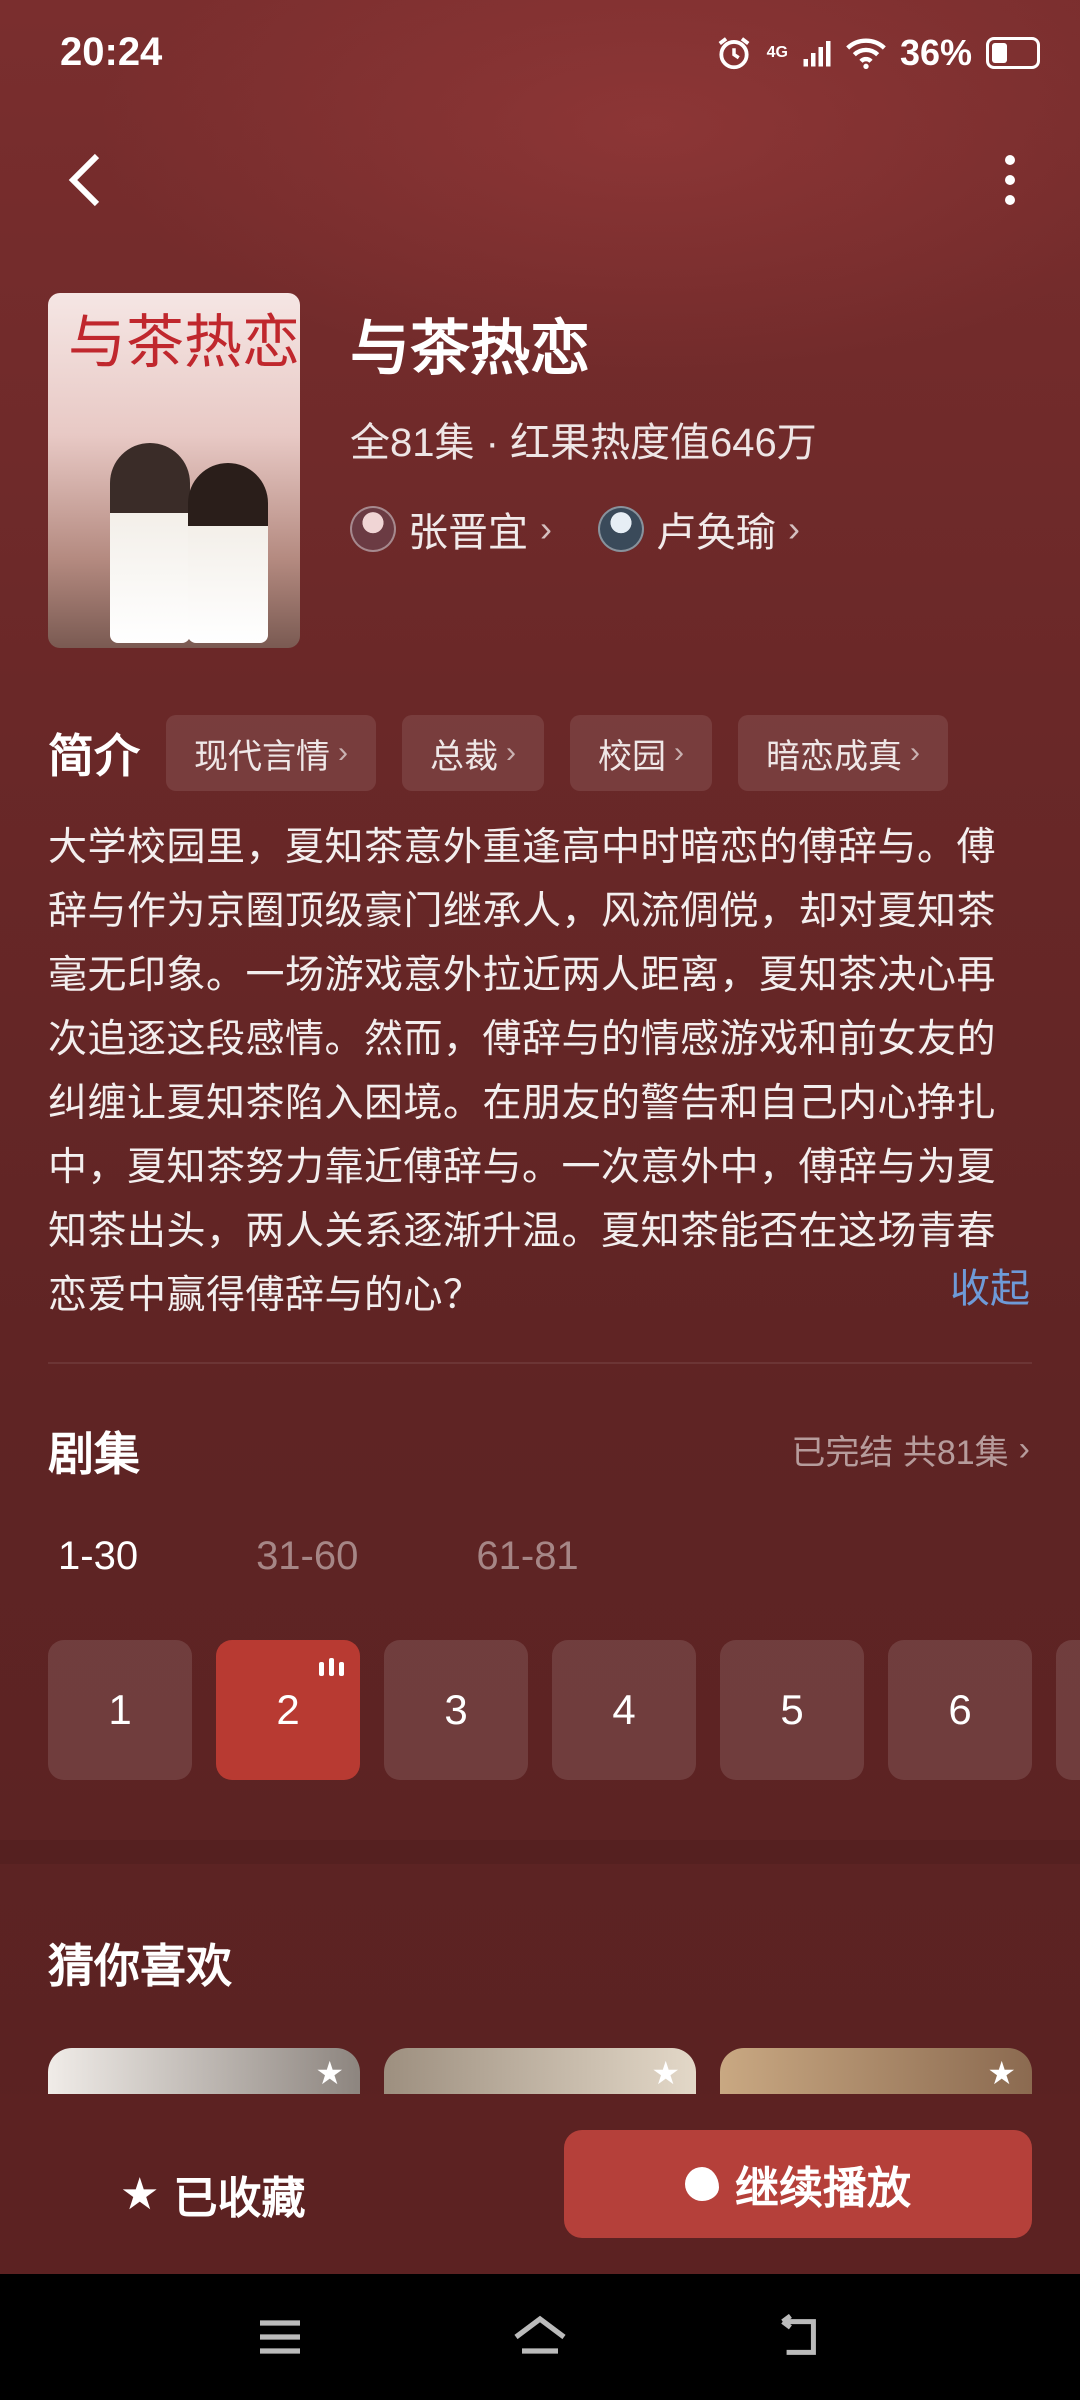 The image size is (1080, 2400). I want to click on actor-link: 张晋宜 ›, so click(451, 529).